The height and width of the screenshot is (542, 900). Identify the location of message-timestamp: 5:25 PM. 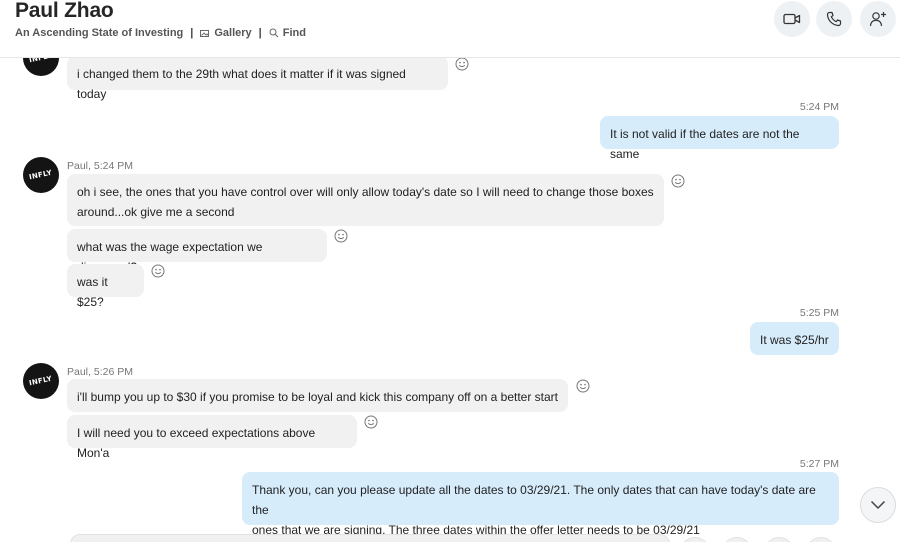
(819, 313).